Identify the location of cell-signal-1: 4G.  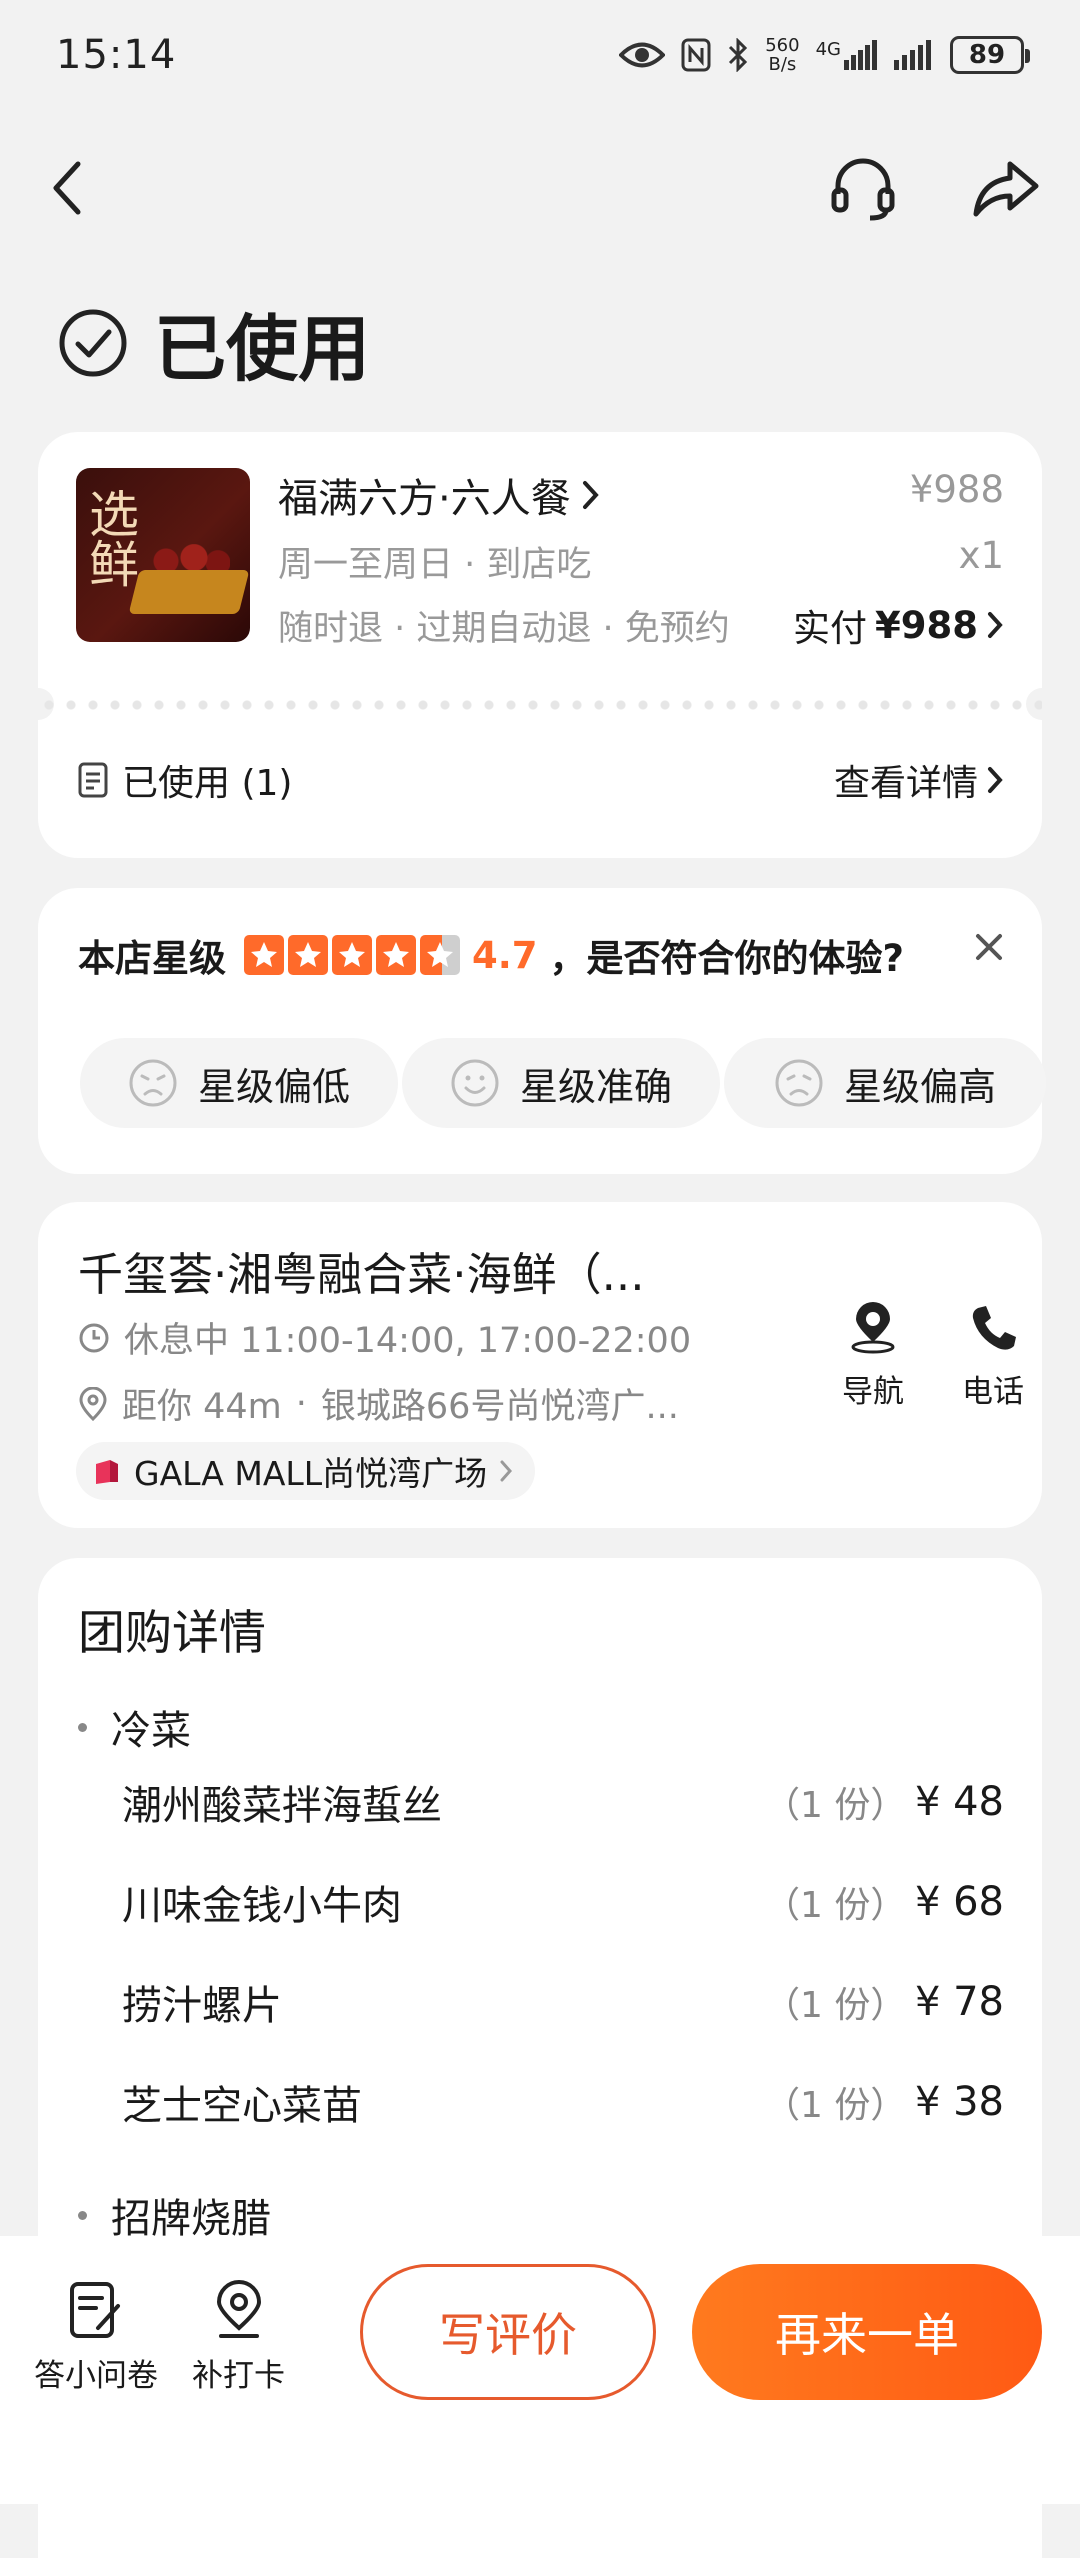
(847, 55).